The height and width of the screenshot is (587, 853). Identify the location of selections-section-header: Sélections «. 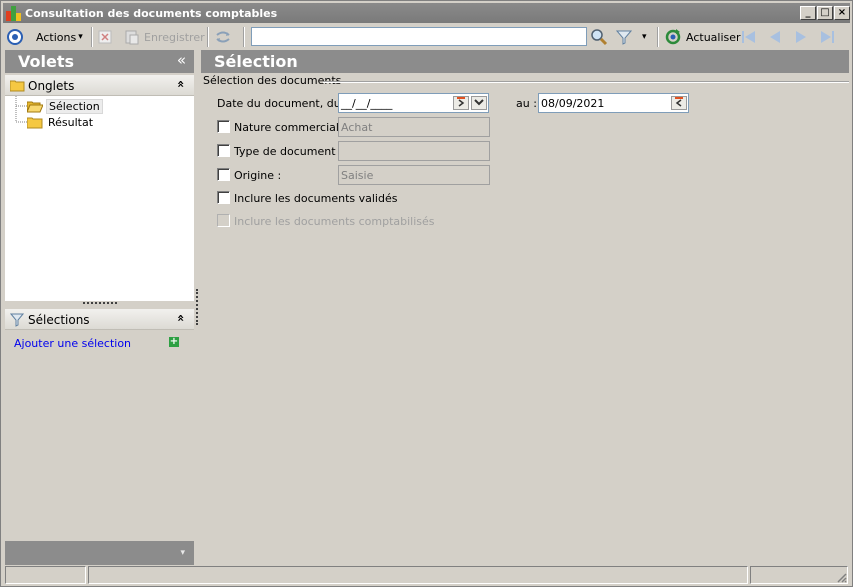
(99, 319).